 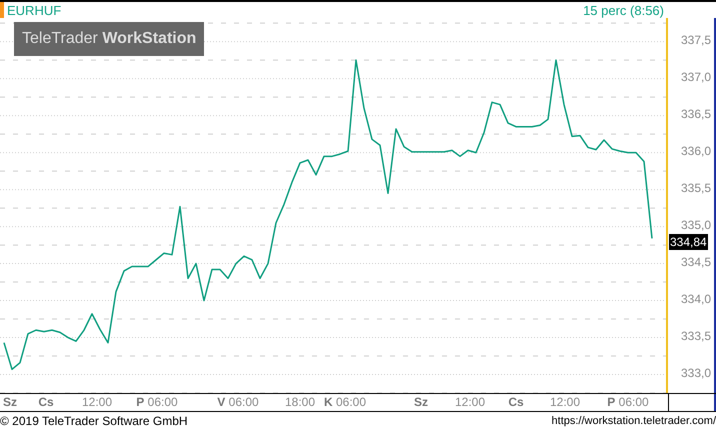 I want to click on axis-label: 334,0, so click(x=695, y=298).